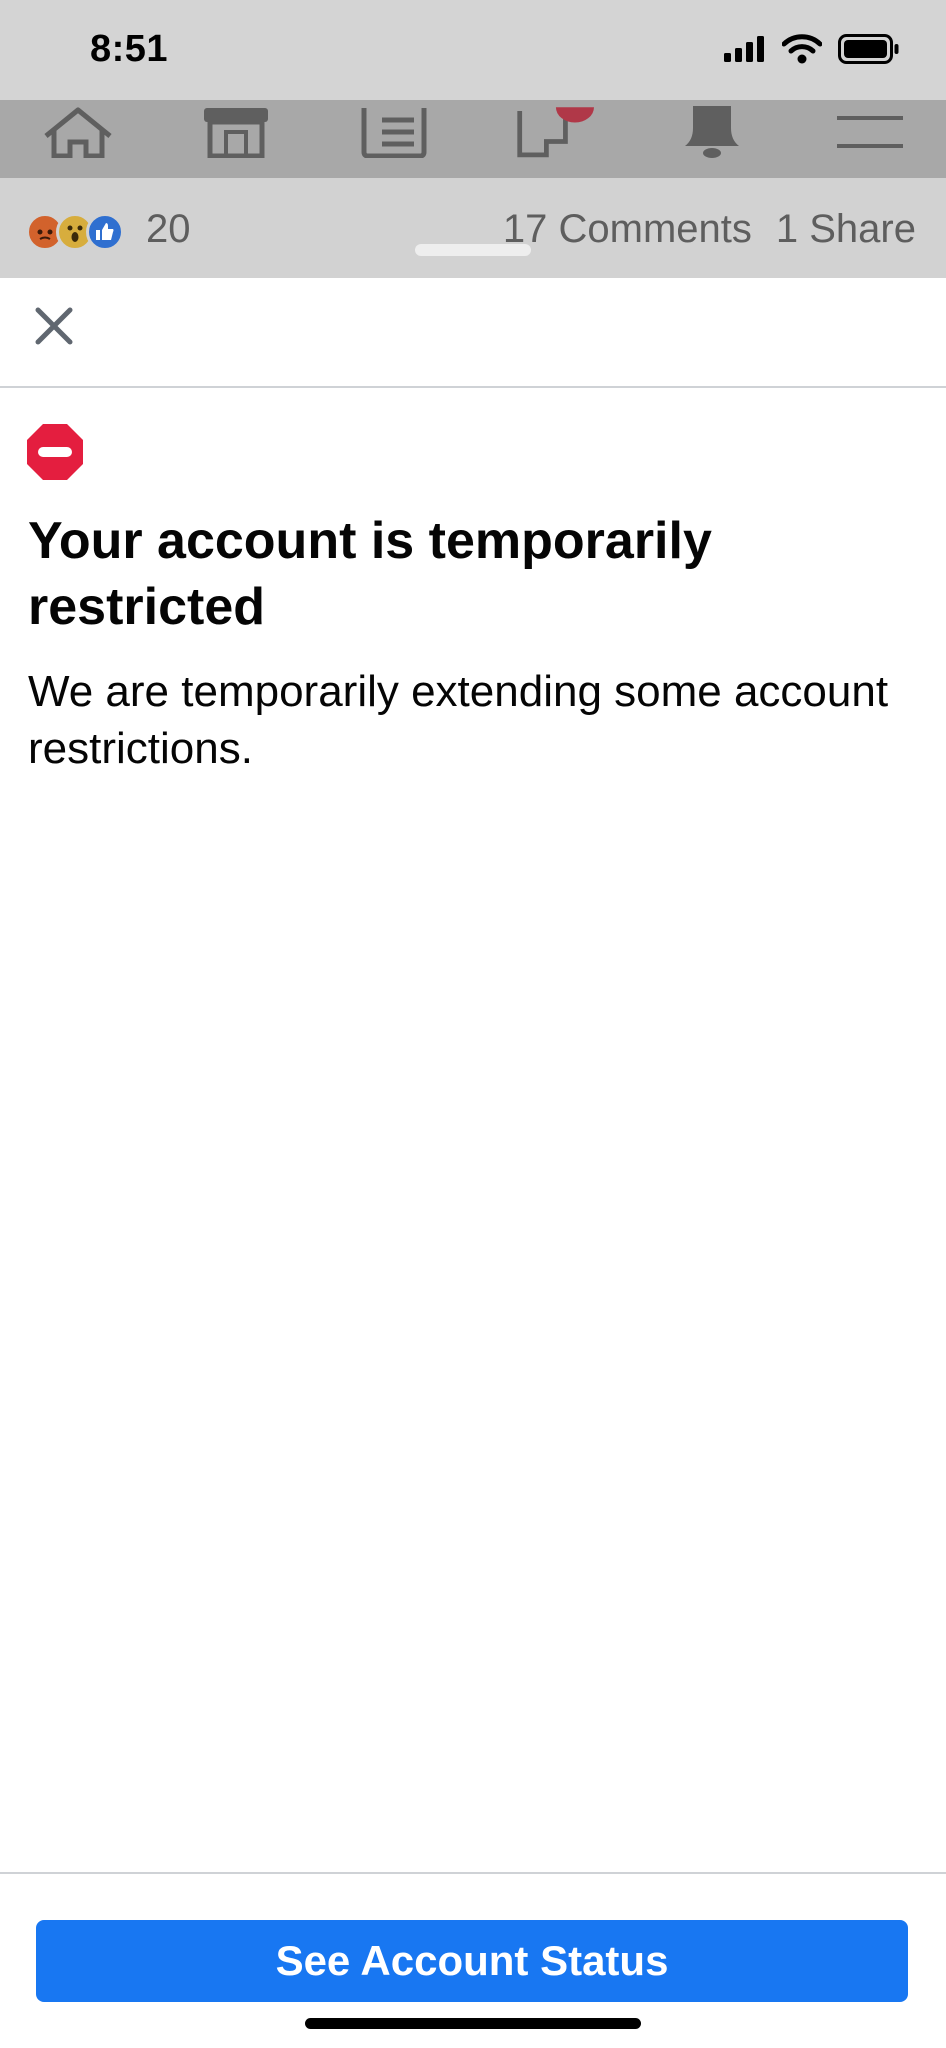 The image size is (946, 2048). What do you see at coordinates (370, 574) in the screenshot?
I see `dialog-title: Your account is temporarily restricted` at bounding box center [370, 574].